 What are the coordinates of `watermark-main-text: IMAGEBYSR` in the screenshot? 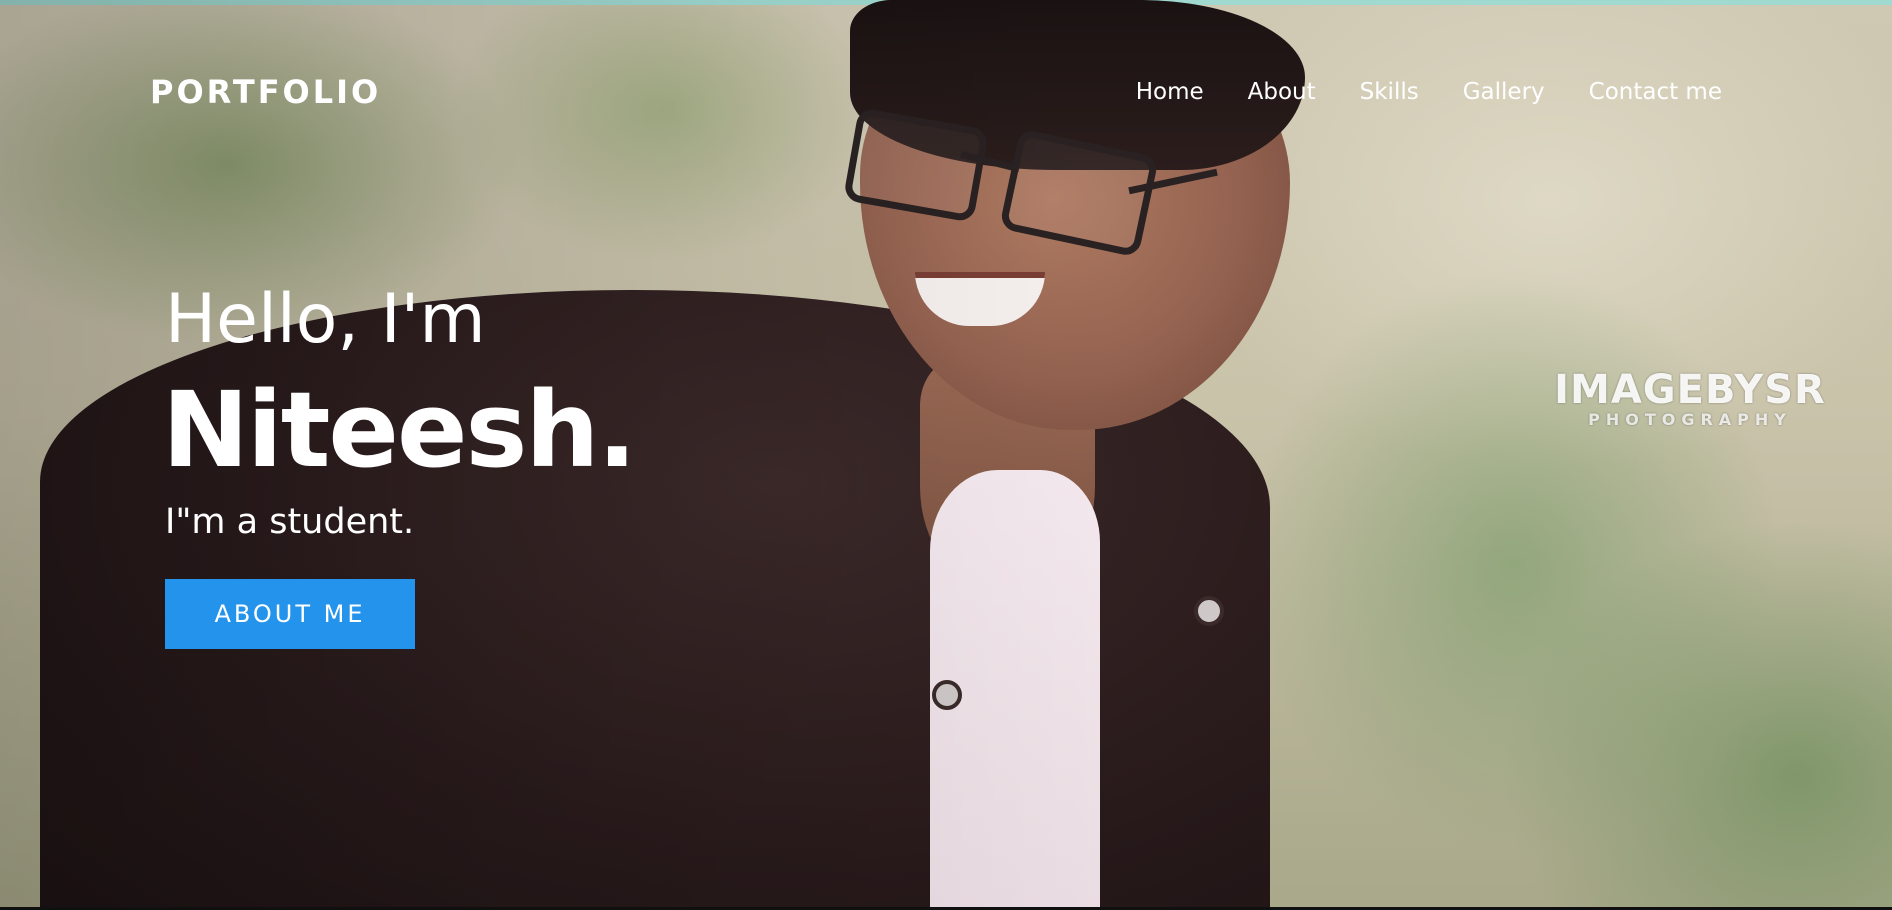 It's located at (1690, 390).